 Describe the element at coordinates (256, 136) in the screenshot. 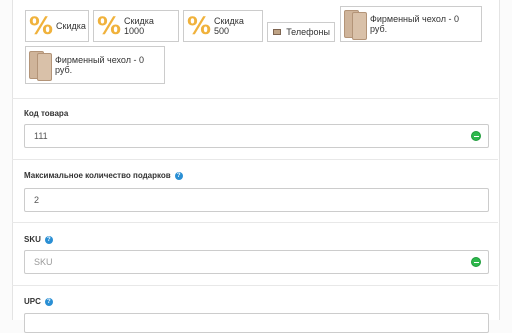

I see `product-code-input` at that location.